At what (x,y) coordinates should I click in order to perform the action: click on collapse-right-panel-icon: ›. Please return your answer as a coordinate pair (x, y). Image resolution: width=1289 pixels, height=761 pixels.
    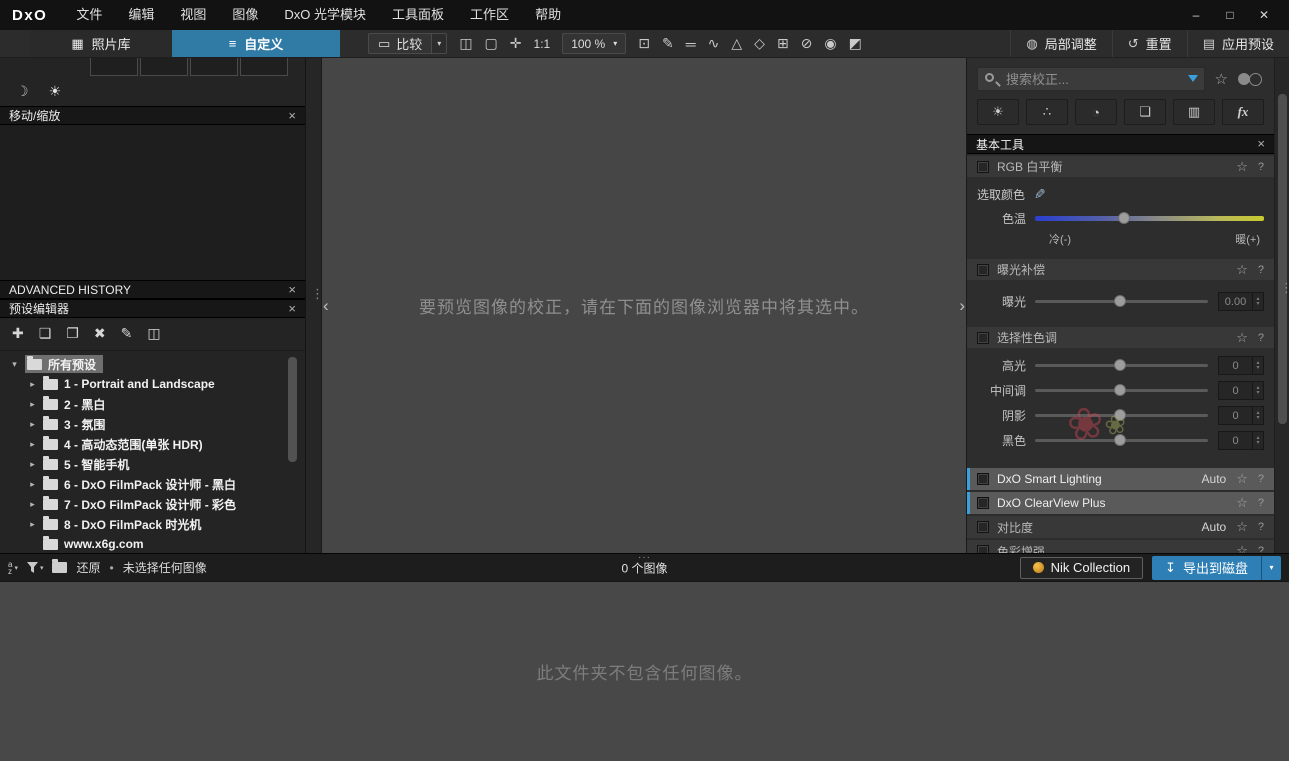
    Looking at the image, I should click on (962, 306).